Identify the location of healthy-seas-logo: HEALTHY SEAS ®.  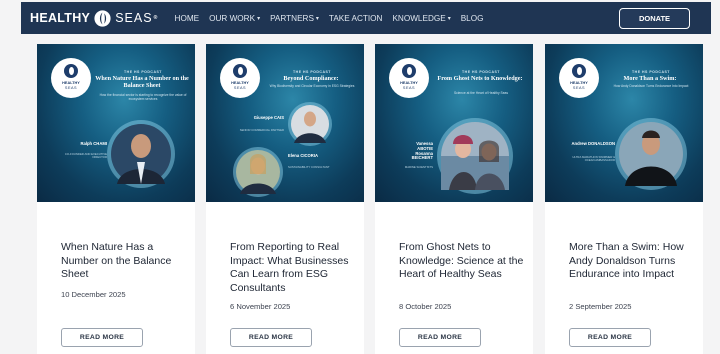
(94, 18).